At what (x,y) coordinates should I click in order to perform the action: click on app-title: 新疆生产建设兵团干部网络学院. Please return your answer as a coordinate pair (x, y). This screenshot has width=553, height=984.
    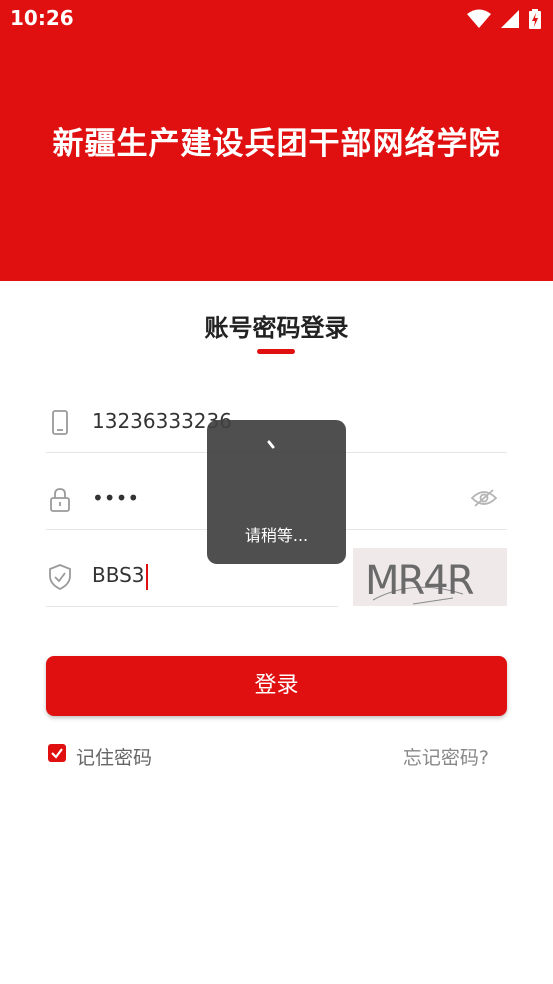
    Looking at the image, I should click on (276, 144).